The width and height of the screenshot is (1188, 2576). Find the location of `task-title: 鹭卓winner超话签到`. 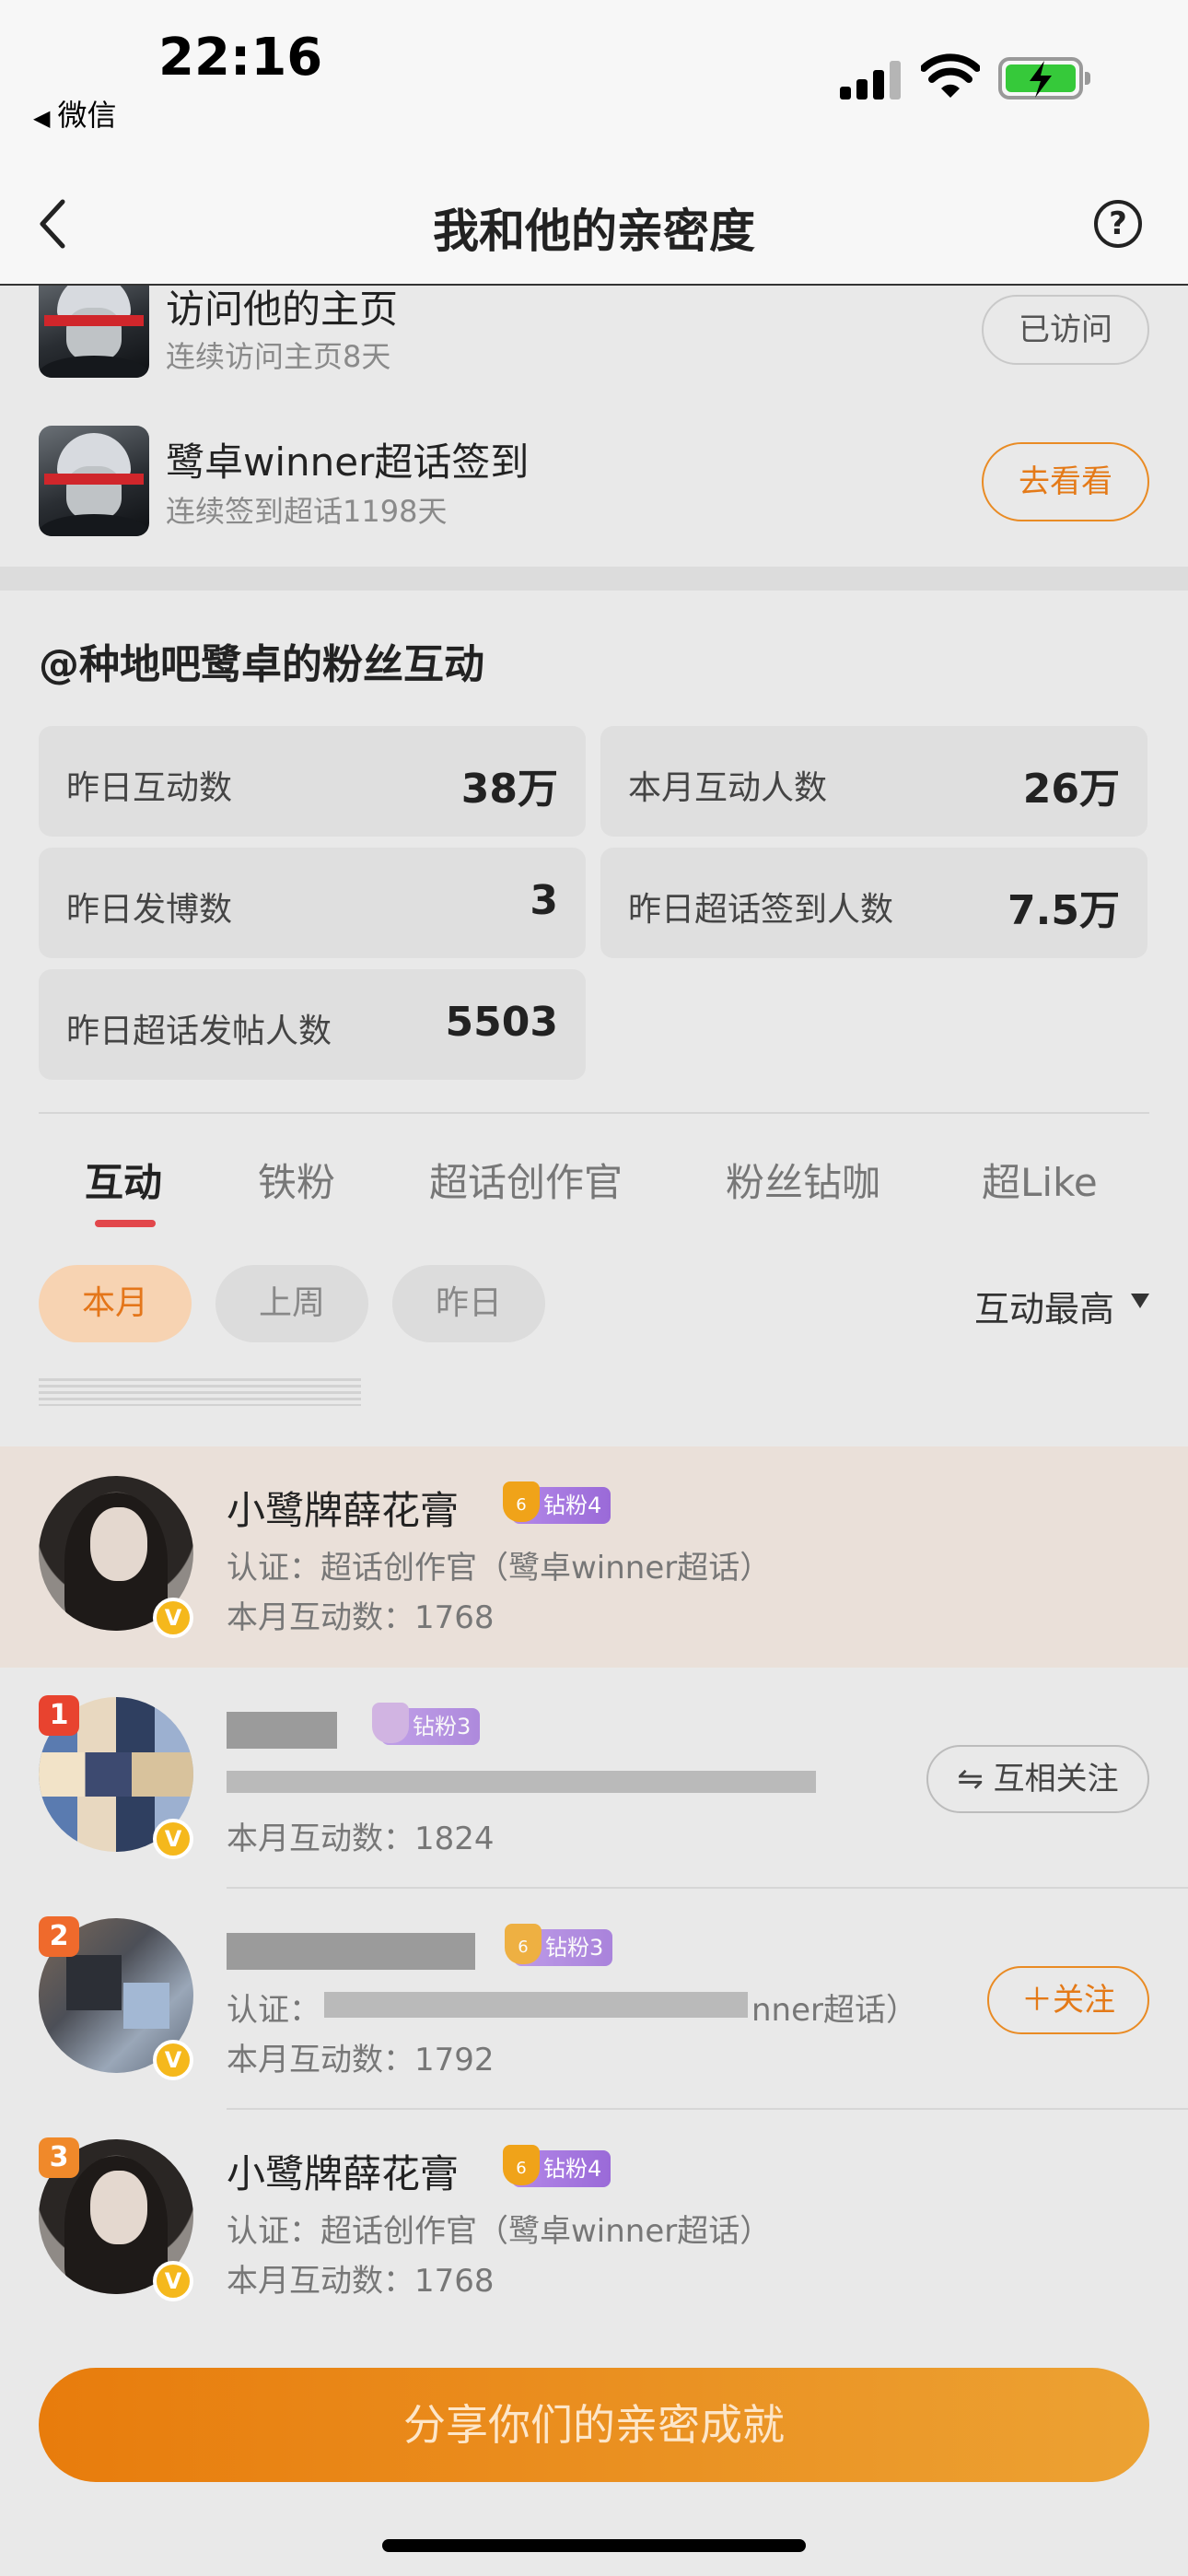

task-title: 鹭卓winner超话签到 is located at coordinates (348, 462).